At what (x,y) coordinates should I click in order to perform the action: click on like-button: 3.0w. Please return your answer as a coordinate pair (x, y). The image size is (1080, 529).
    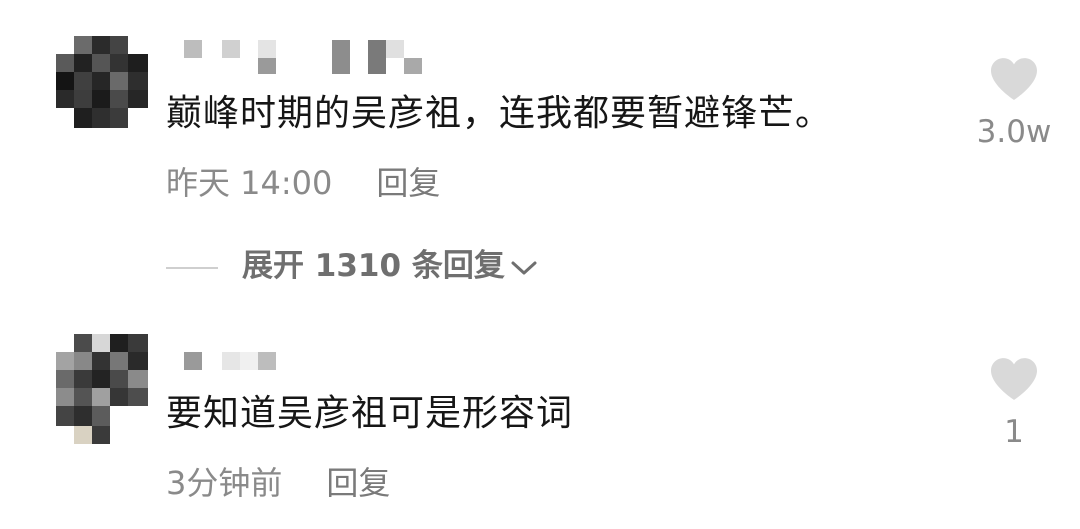
    Looking at the image, I should click on (1014, 103).